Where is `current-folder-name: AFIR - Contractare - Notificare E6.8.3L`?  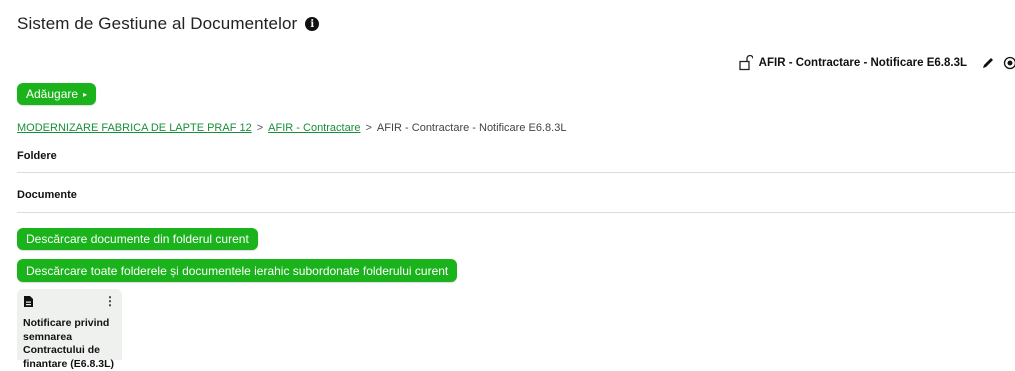
current-folder-name: AFIR - Contractare - Notificare E6.8.3L is located at coordinates (863, 63).